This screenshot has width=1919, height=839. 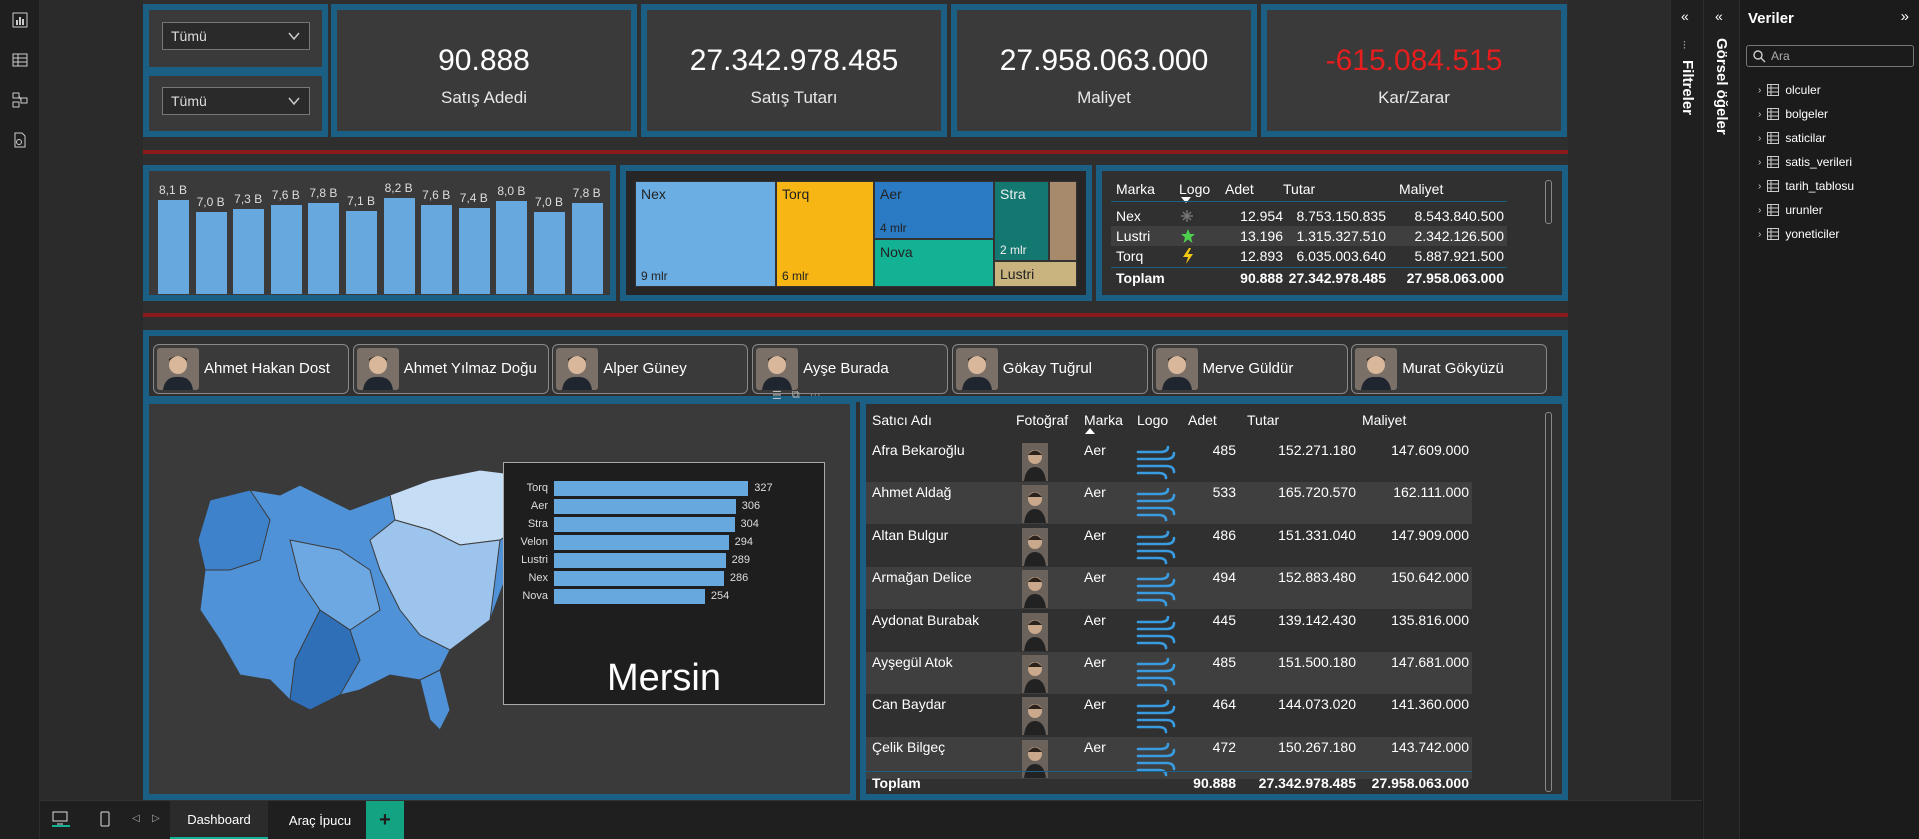 I want to click on table-view-icon, so click(x=20, y=60).